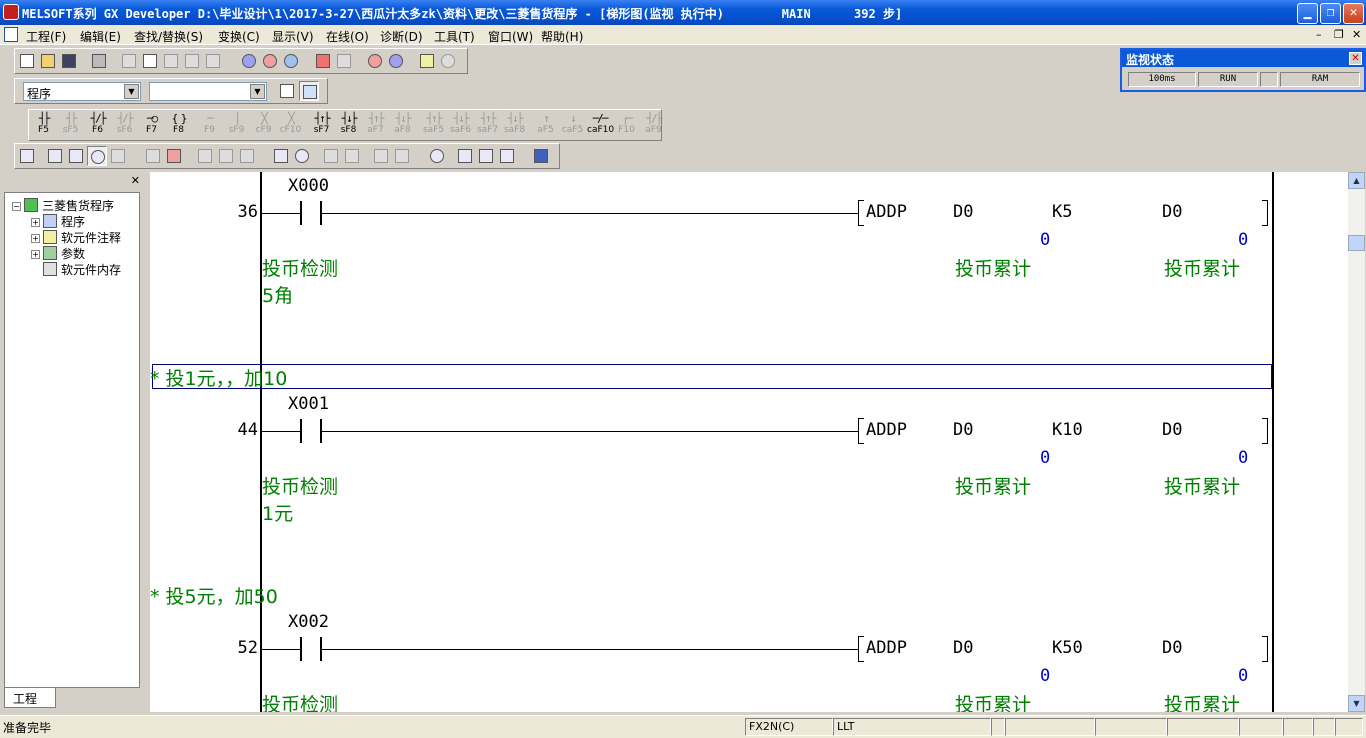 This screenshot has width=1366, height=738. I want to click on save-icon, so click(69, 61).